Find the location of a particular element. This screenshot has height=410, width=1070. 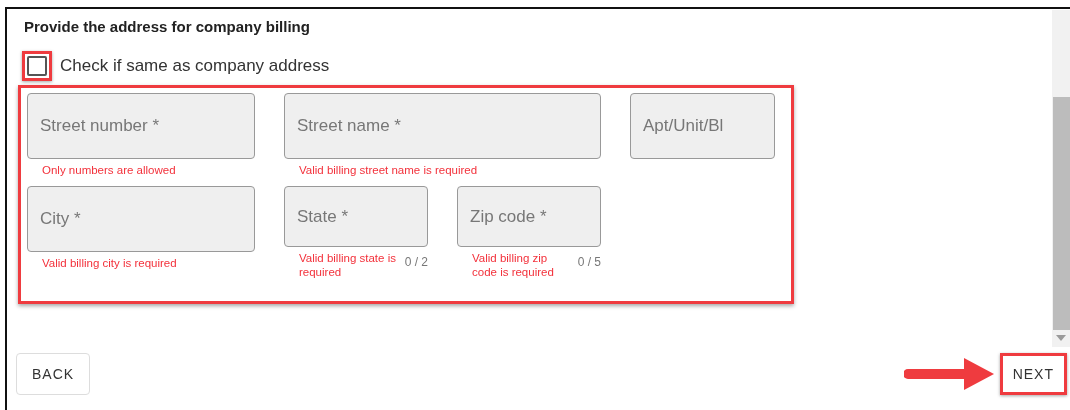

section-heading: Provide the address for company billing is located at coordinates (167, 27).